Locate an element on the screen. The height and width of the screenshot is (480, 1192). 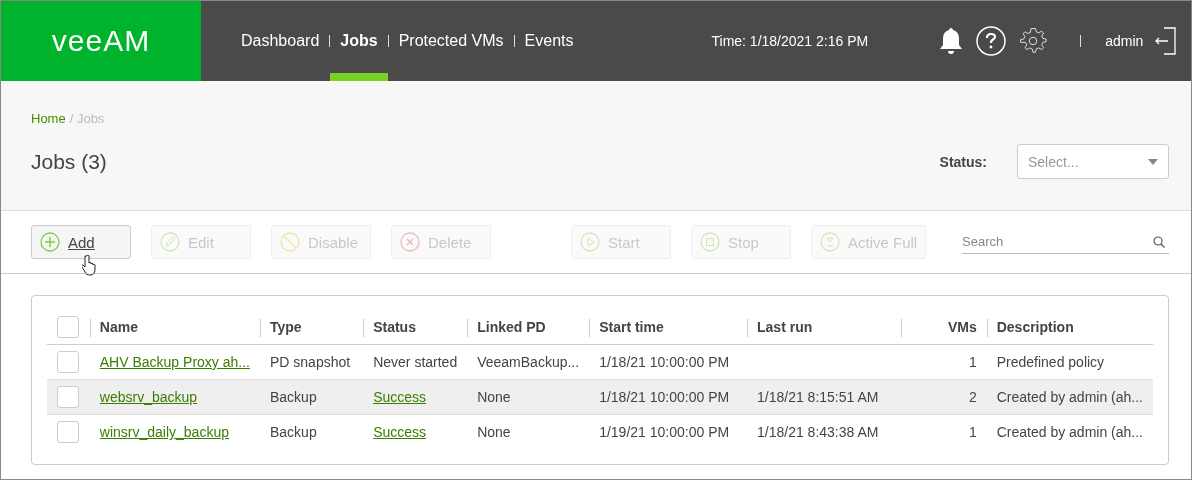
delete-icon is located at coordinates (410, 242).